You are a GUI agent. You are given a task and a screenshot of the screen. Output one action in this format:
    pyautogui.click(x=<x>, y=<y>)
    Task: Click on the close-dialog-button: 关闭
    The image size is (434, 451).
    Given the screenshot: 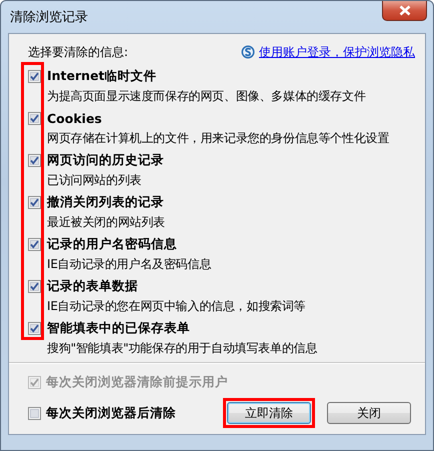 What is the action you would take?
    pyautogui.click(x=369, y=413)
    